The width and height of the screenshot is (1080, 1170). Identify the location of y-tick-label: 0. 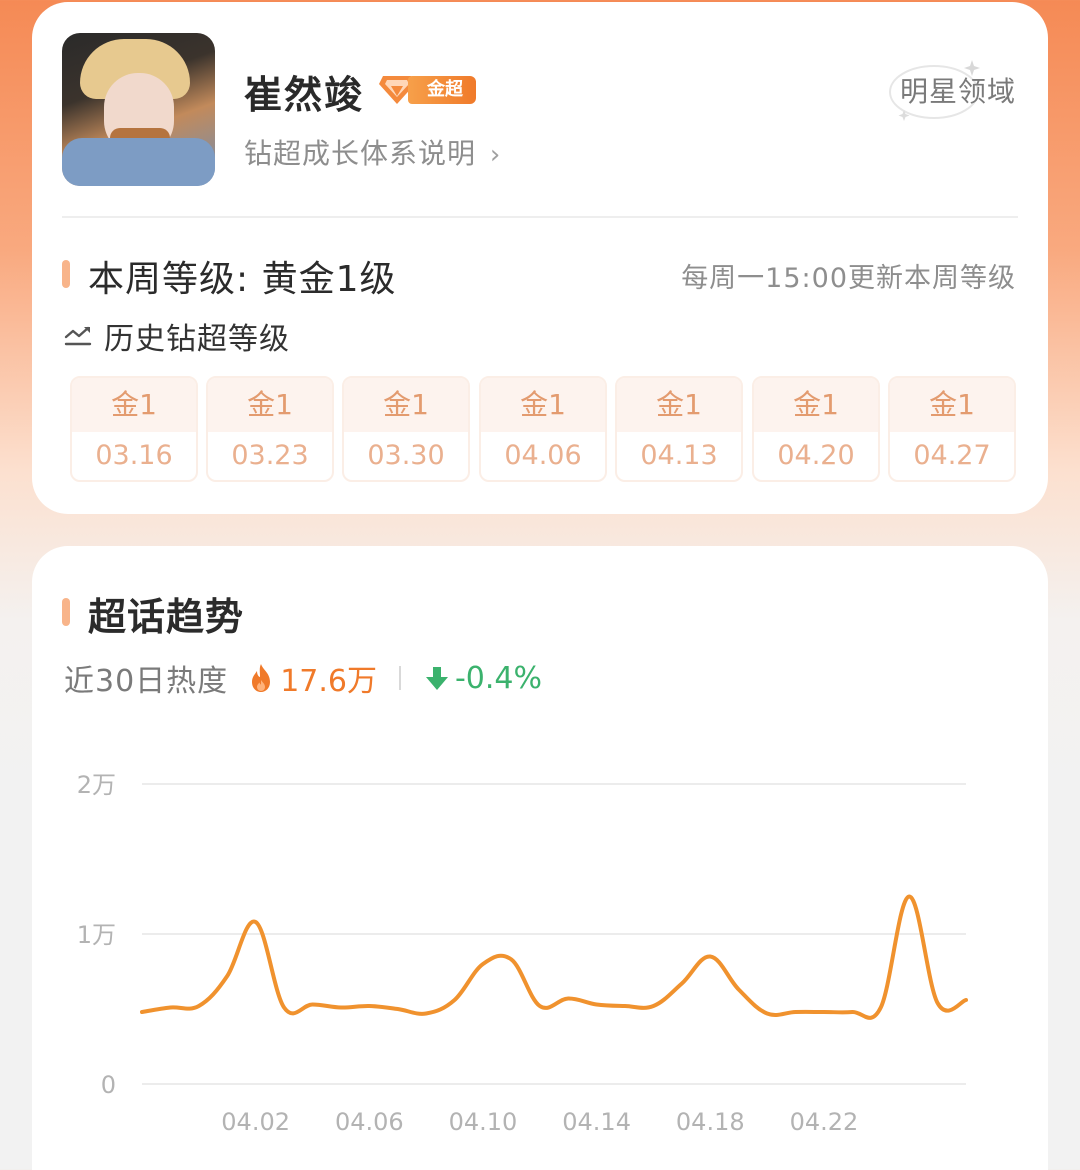
(108, 1085).